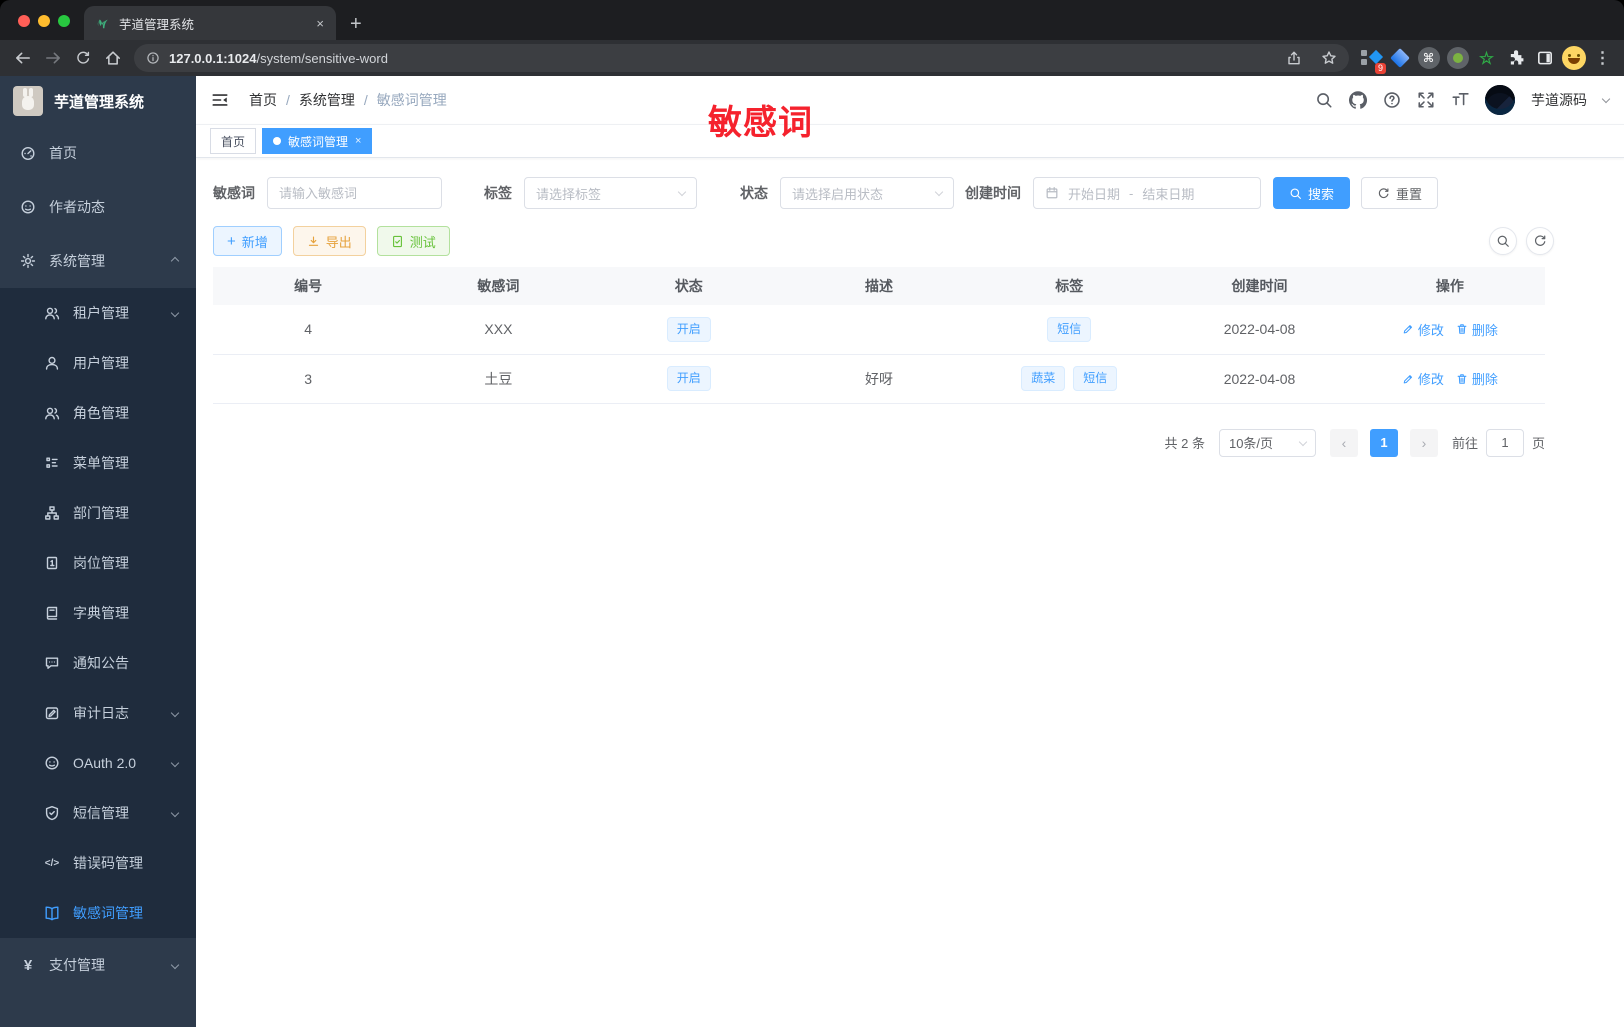 This screenshot has width=1624, height=1027. What do you see at coordinates (52, 913) in the screenshot?
I see `open-book-icon` at bounding box center [52, 913].